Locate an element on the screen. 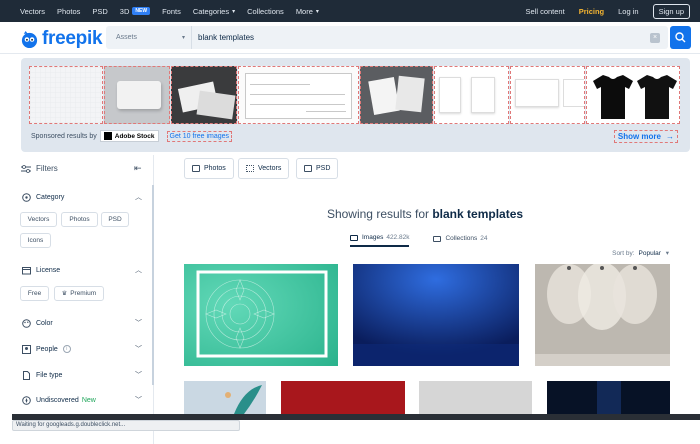  arrow-right-icon: → is located at coordinates (670, 136).